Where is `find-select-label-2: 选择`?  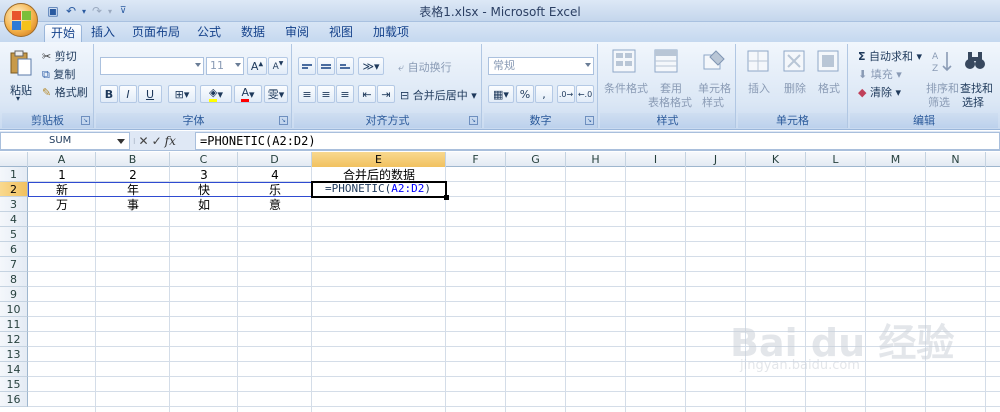 find-select-label-2: 选择 is located at coordinates (973, 102).